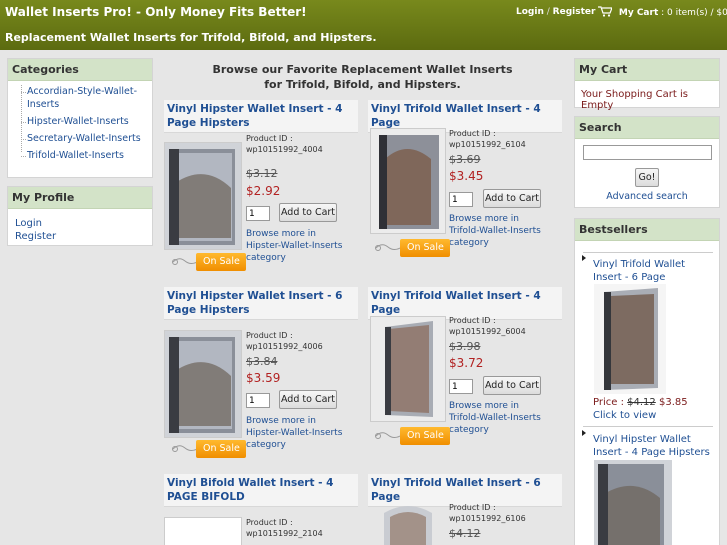  Describe the element at coordinates (80, 236) in the screenshot. I see `profile-register-link: Register` at that location.